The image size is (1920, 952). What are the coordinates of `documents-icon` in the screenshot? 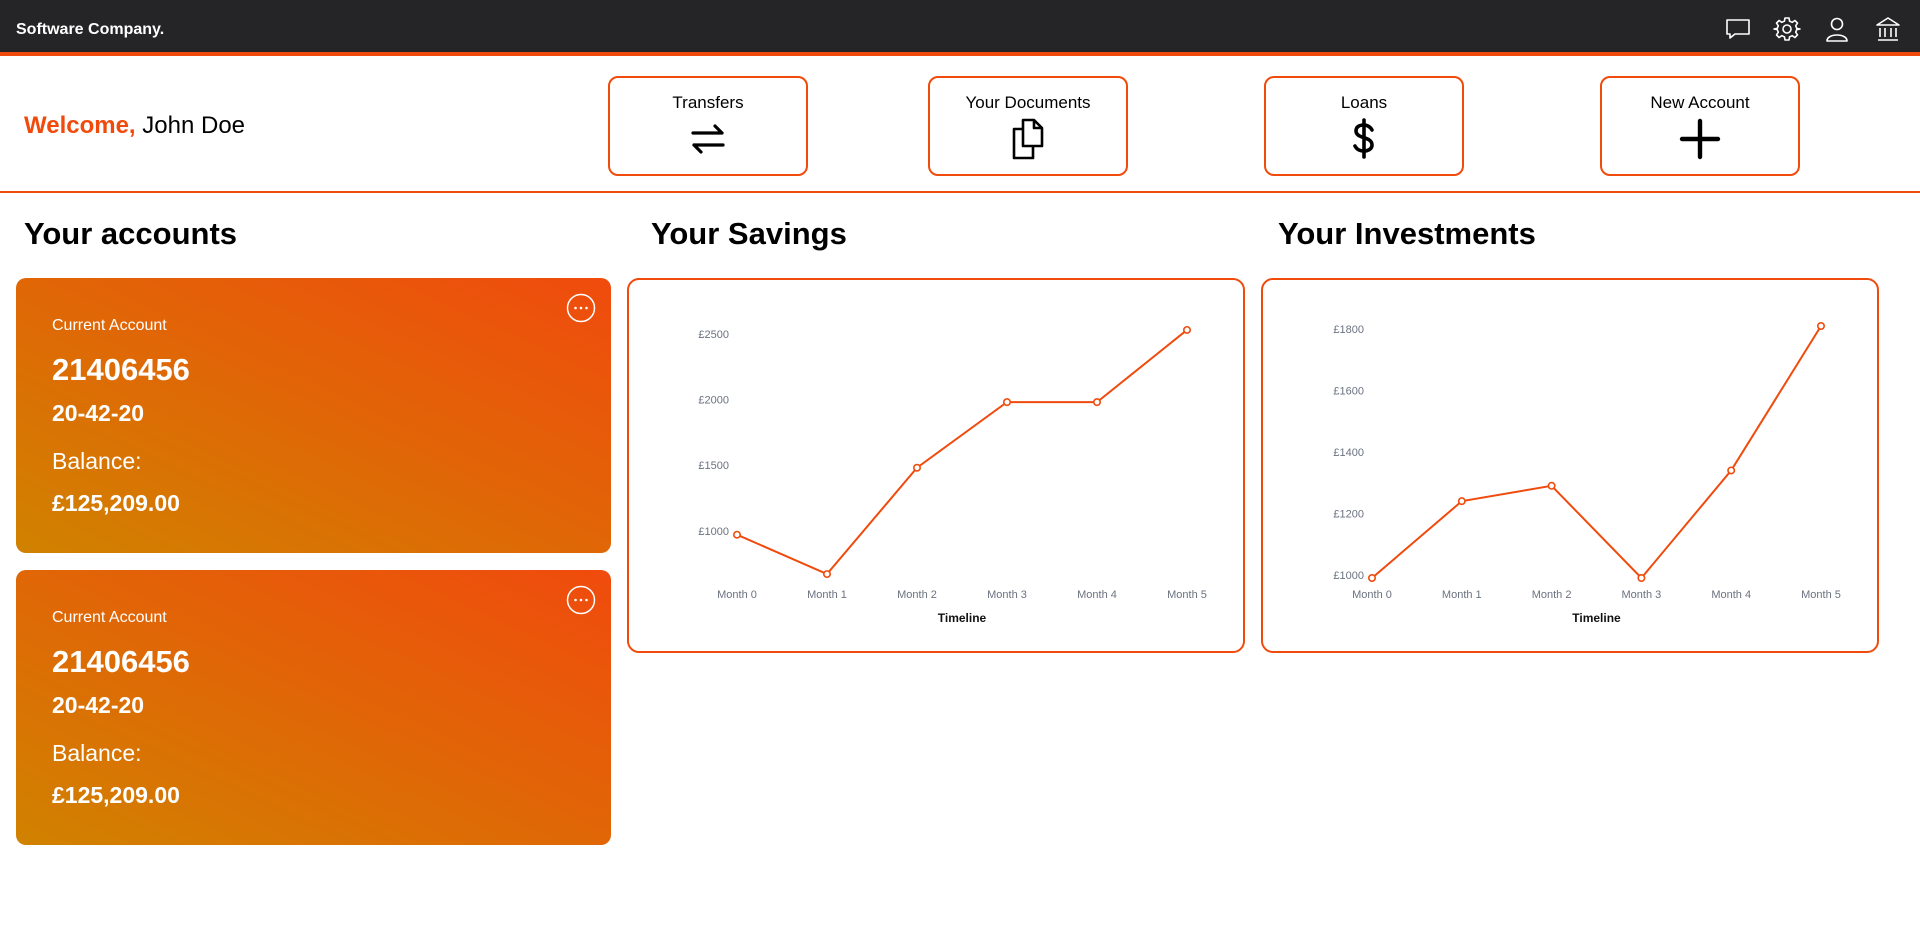 It's located at (1028, 139).